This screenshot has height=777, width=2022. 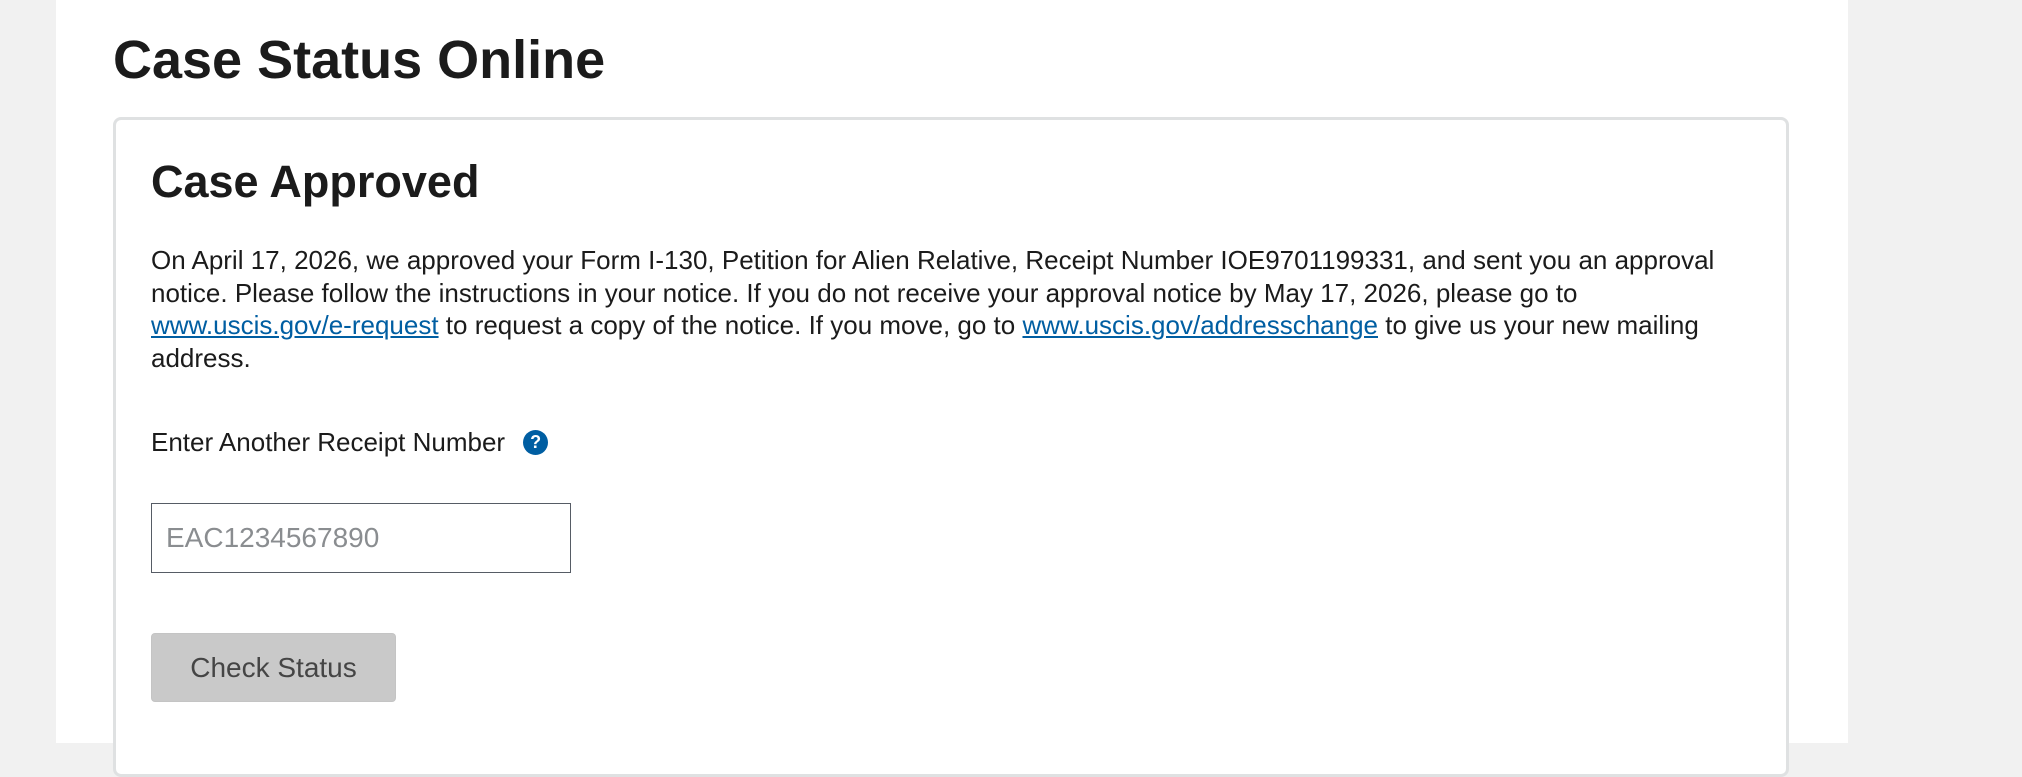 I want to click on receipt-number-input, so click(x=361, y=538).